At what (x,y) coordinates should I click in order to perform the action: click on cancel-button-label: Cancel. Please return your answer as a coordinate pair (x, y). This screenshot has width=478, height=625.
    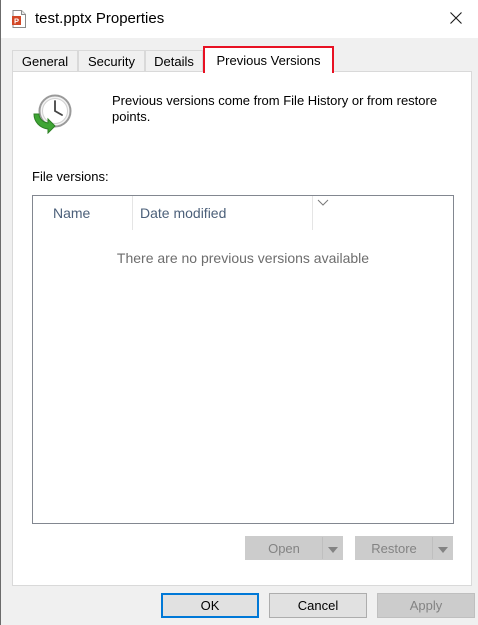
    Looking at the image, I should click on (318, 605).